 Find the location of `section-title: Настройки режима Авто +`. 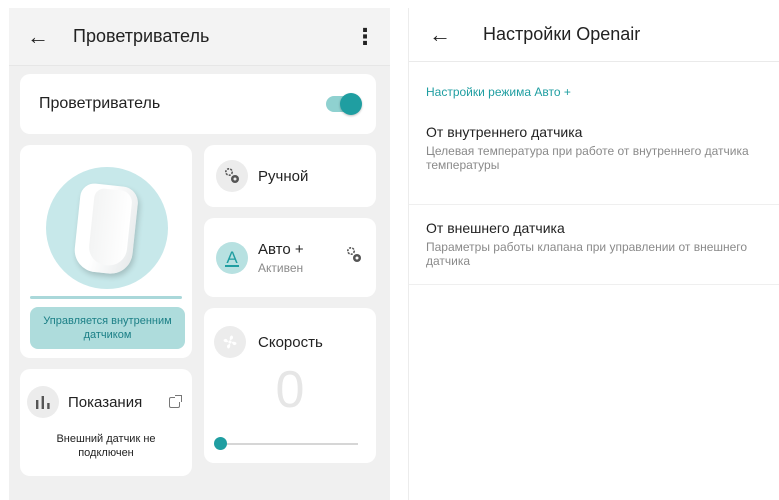

section-title: Настройки режима Авто + is located at coordinates (498, 92).